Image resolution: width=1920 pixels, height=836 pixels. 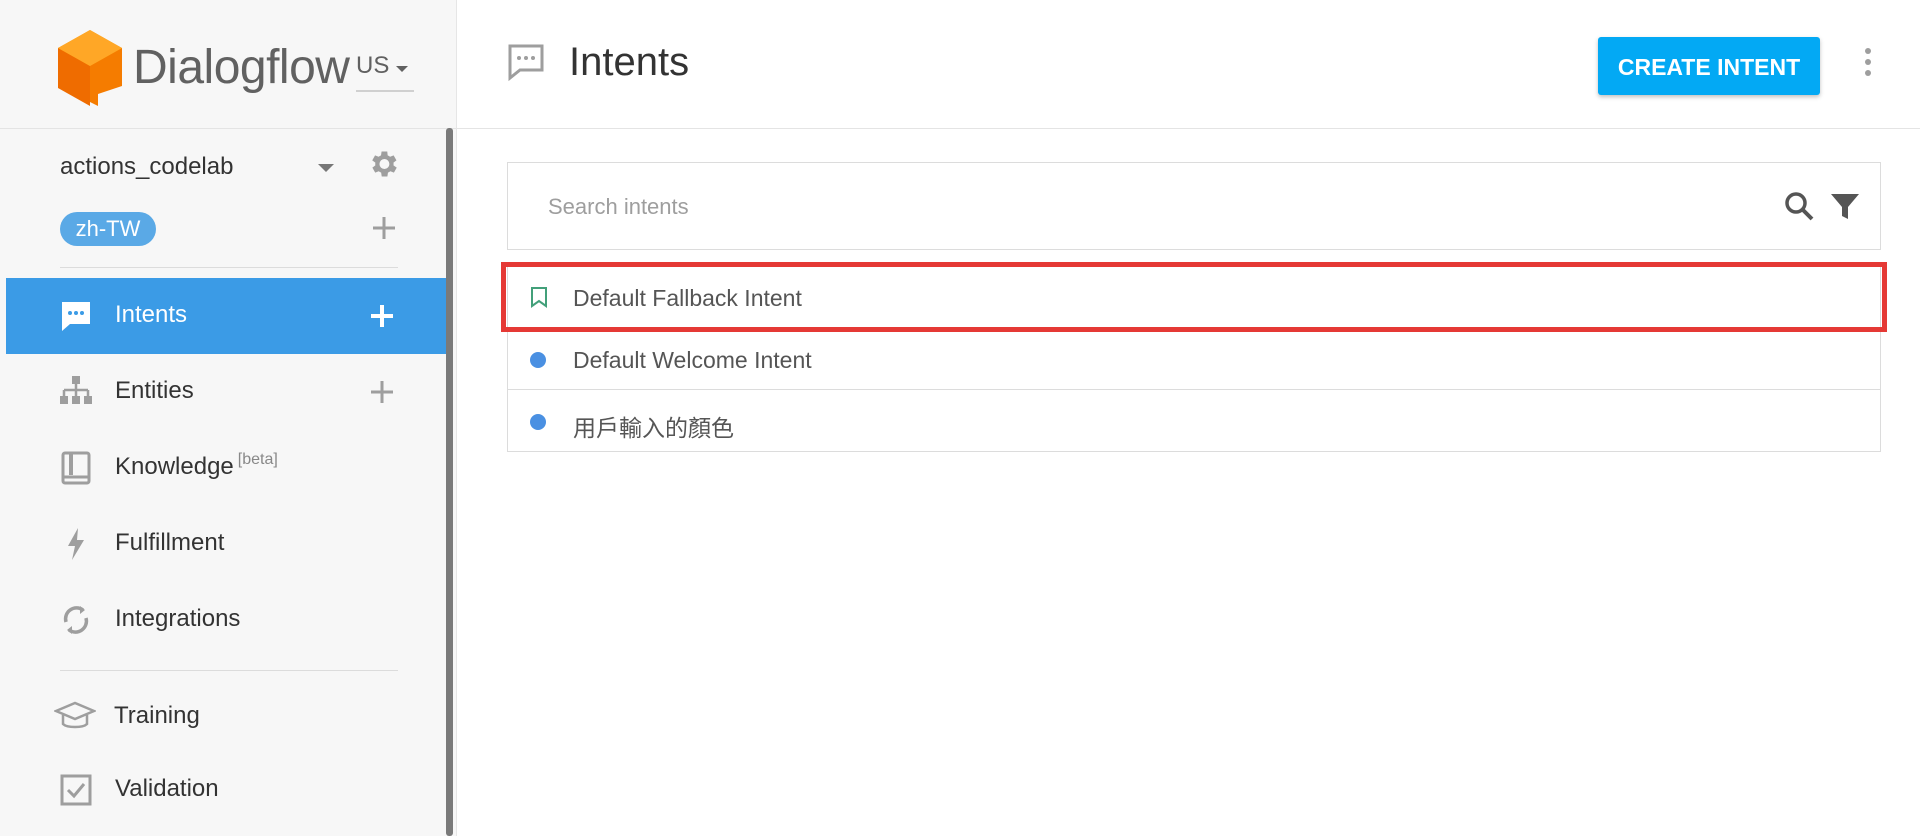 I want to click on sidebar-scrollbar, so click(x=449, y=482).